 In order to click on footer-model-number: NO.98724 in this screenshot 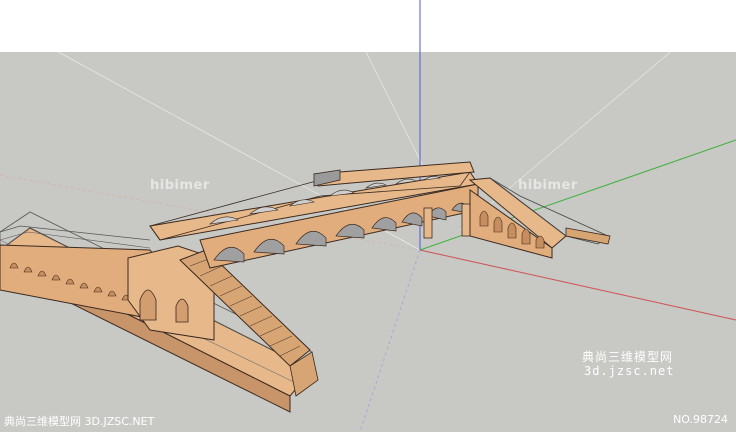, I will do `click(700, 419)`.